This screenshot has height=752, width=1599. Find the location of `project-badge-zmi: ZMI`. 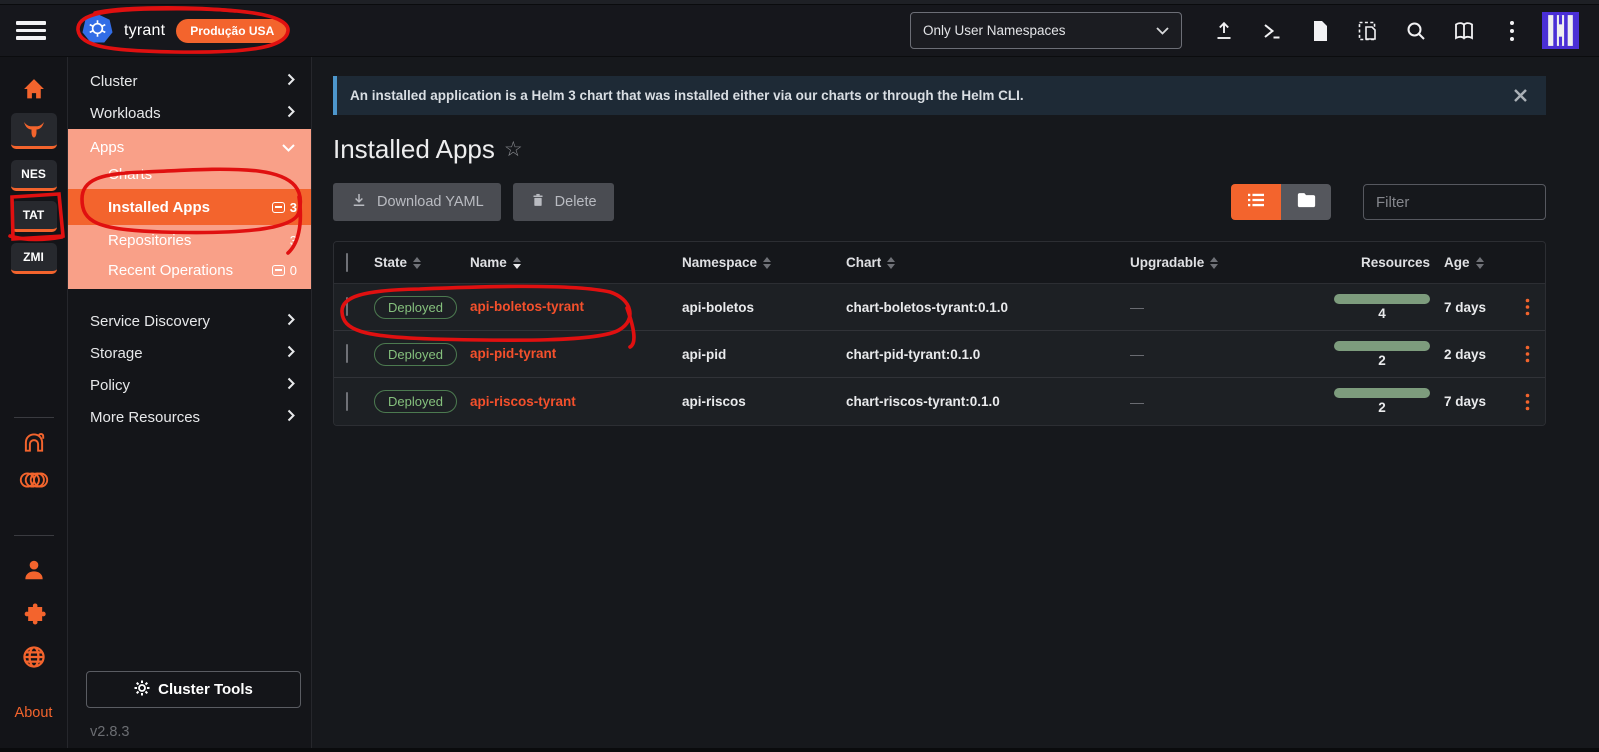

project-badge-zmi: ZMI is located at coordinates (33, 258).